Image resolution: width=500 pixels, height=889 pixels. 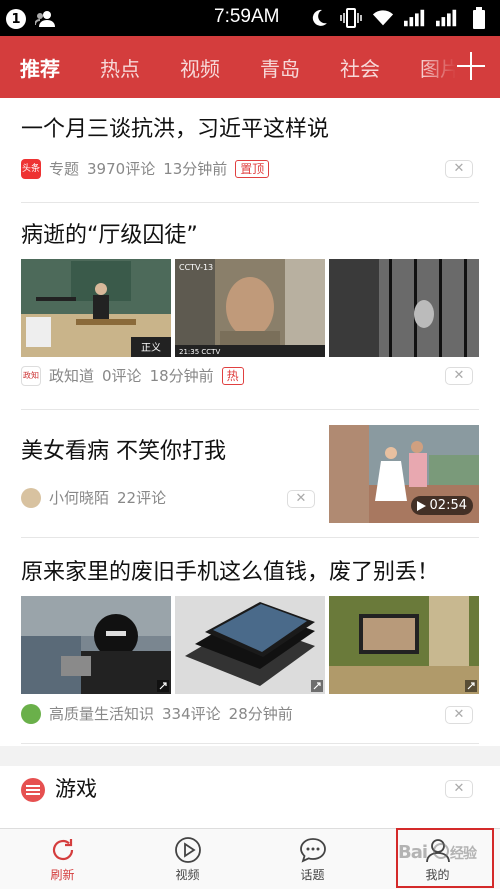 I want to click on author-avatar, so click(x=31, y=497).